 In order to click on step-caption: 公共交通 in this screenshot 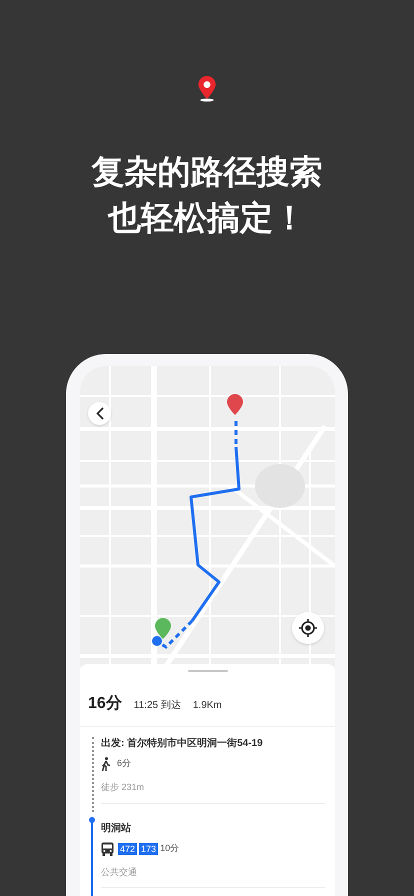, I will do `click(119, 872)`.